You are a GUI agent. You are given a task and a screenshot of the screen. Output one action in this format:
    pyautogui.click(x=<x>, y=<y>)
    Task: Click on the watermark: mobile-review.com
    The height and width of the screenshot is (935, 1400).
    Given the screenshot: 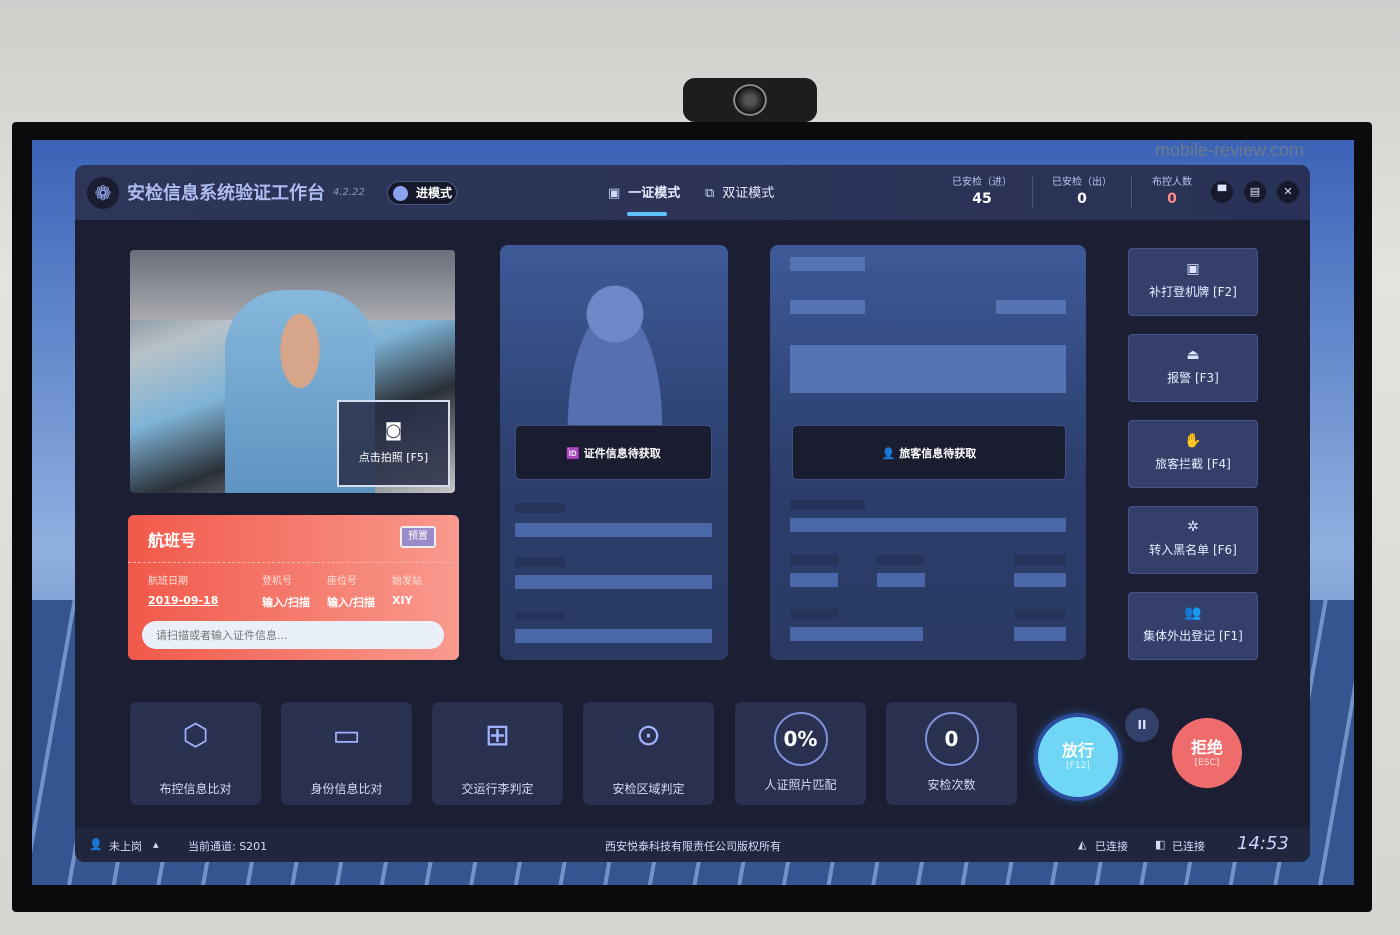 What is the action you would take?
    pyautogui.click(x=1230, y=150)
    